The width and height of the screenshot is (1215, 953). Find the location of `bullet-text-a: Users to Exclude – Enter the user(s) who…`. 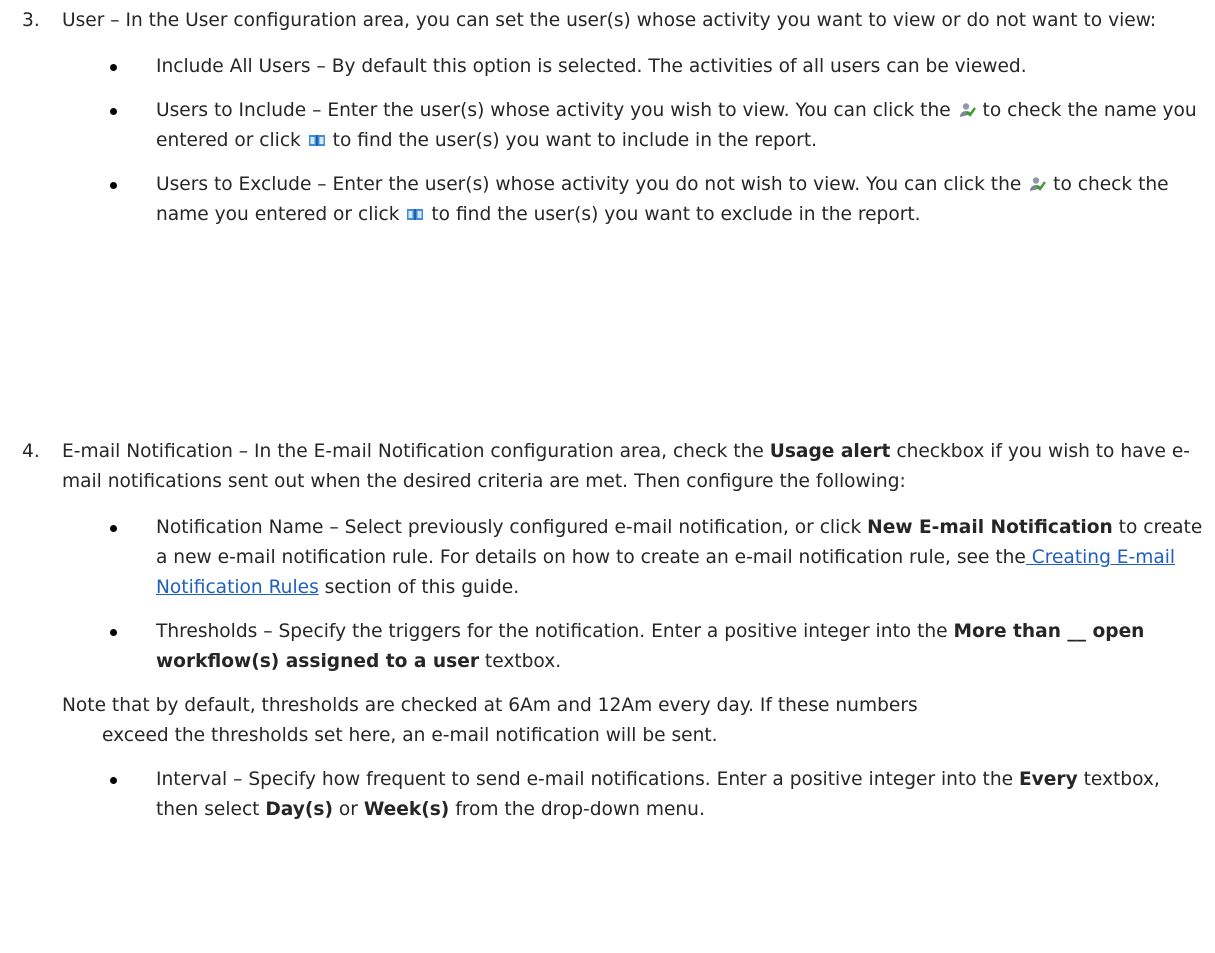

bullet-text-a: Users to Exclude – Enter the user(s) who… is located at coordinates (589, 184).